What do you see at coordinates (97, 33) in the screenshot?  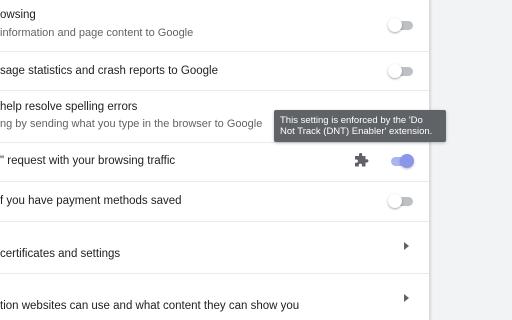 I see `setting-description-browsing: information and page content to Google` at bounding box center [97, 33].